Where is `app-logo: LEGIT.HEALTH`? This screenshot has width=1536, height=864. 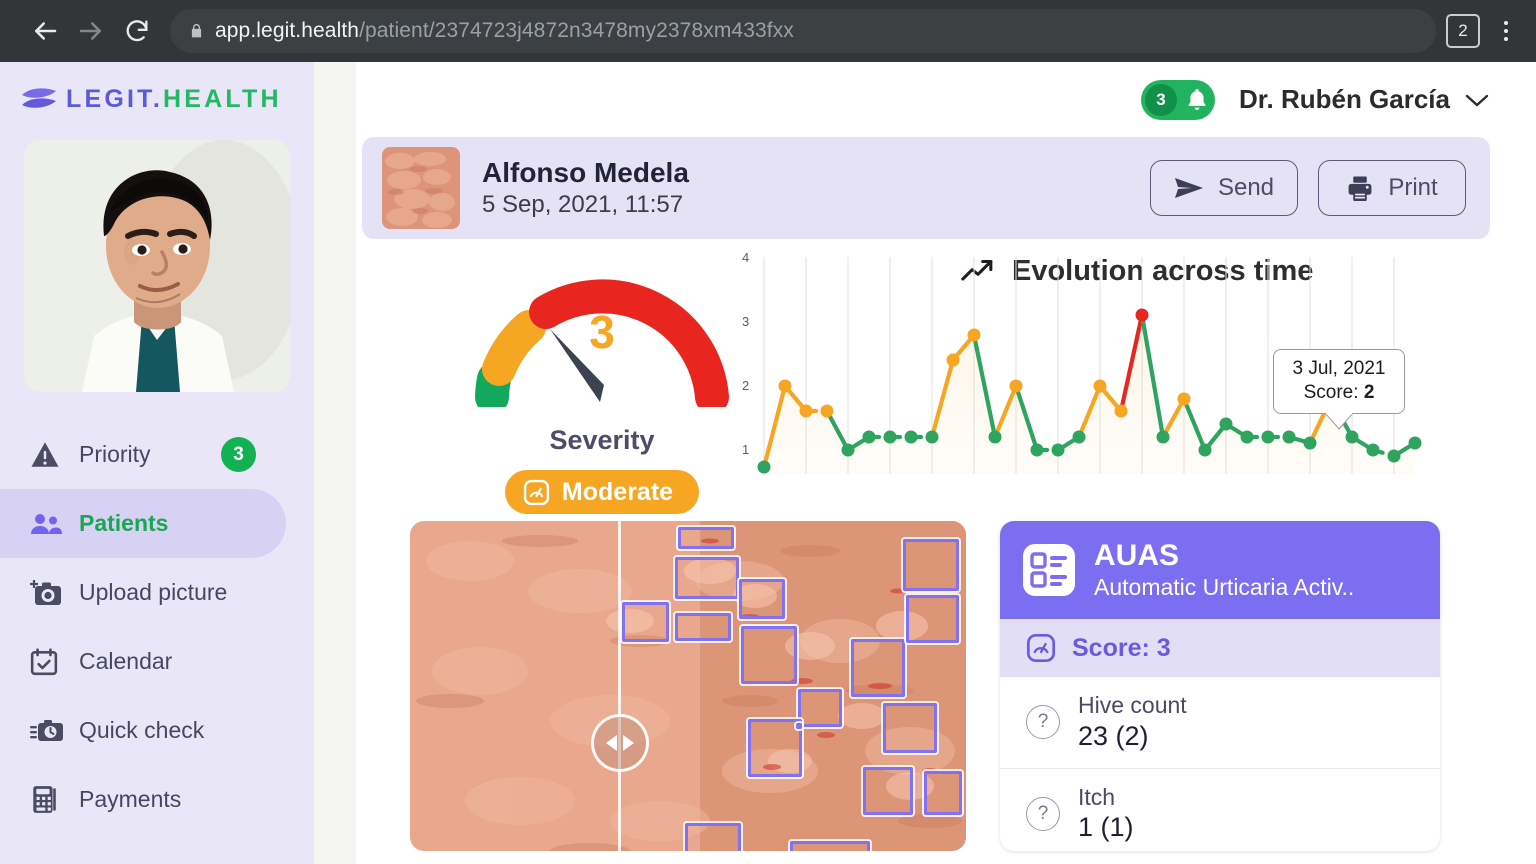 app-logo: LEGIT.HEALTH is located at coordinates (157, 99).